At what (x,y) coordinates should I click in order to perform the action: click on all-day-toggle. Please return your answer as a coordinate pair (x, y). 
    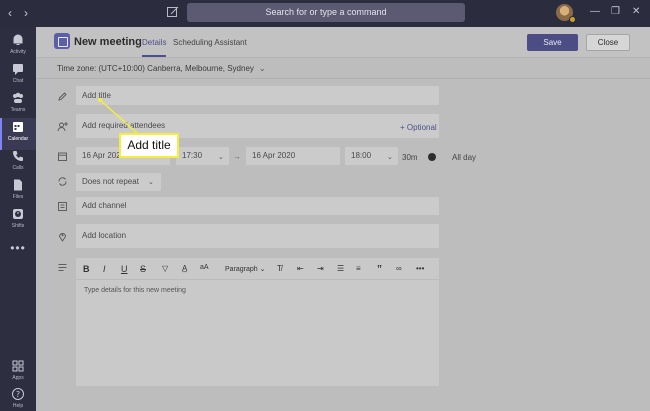
    Looking at the image, I should click on (432, 157).